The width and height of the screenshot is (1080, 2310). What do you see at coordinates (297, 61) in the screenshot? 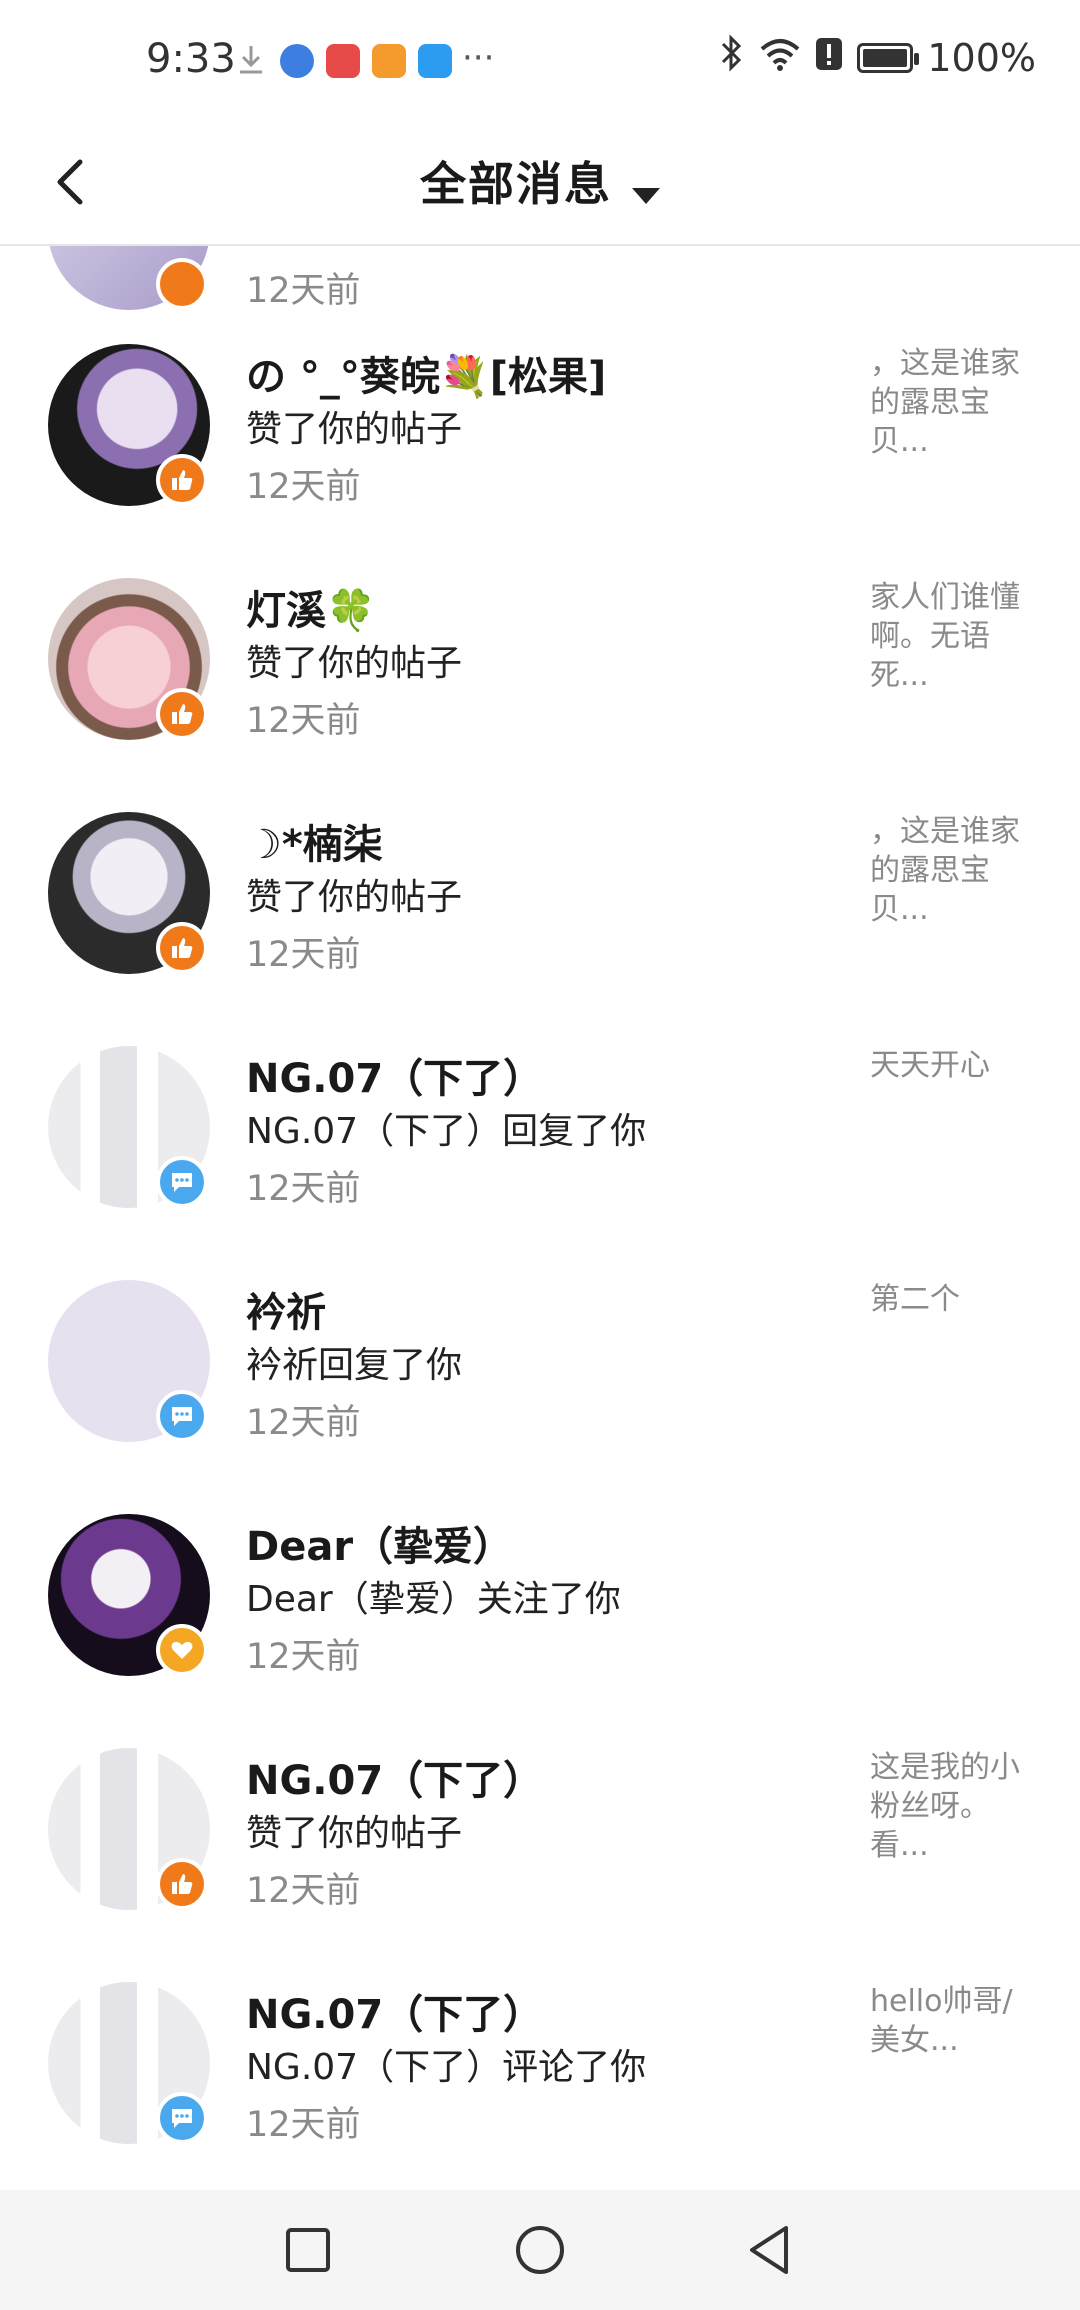
I see `browser-icon` at bounding box center [297, 61].